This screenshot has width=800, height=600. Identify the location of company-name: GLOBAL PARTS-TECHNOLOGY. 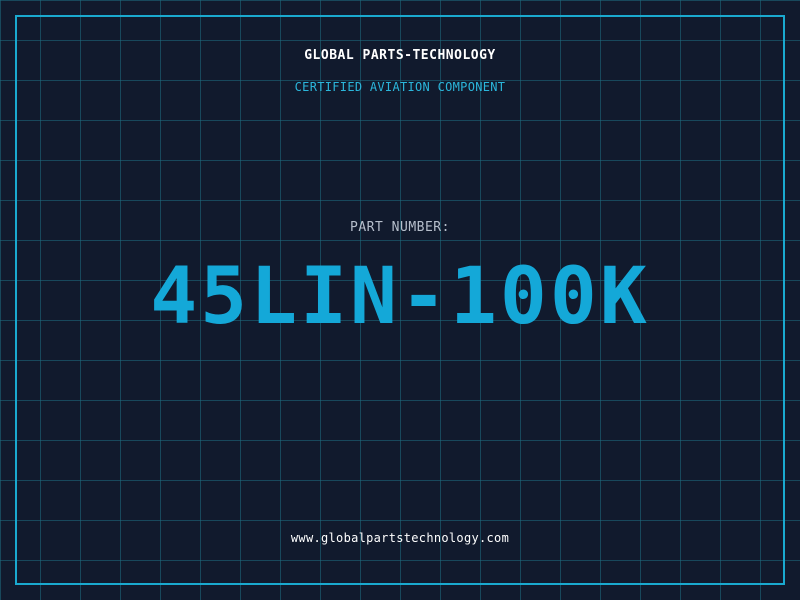
(400, 55).